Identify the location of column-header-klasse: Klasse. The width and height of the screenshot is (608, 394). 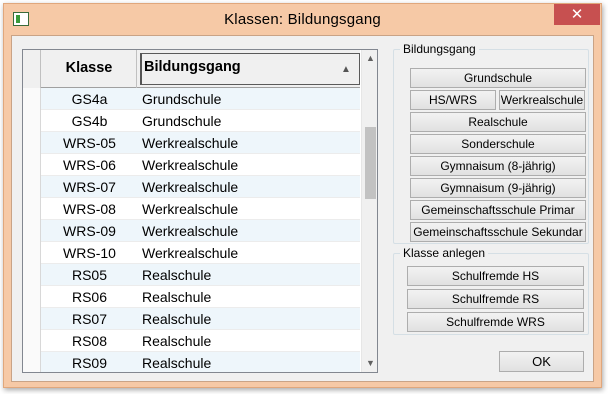
(89, 69).